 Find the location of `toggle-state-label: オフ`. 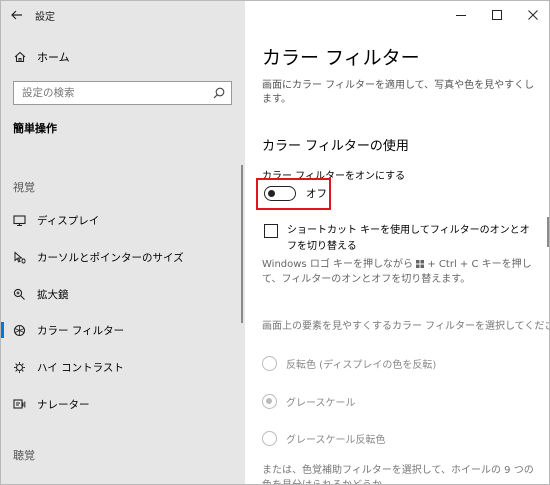

toggle-state-label: オフ is located at coordinates (316, 194).